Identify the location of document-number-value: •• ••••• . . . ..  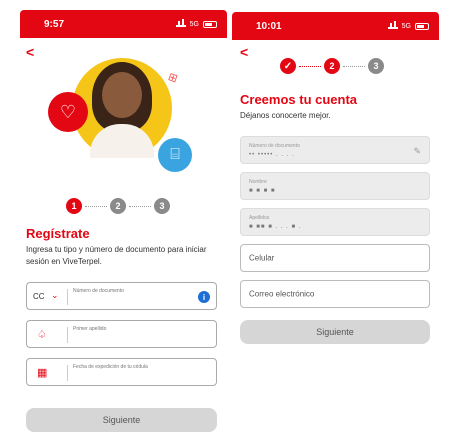
(272, 155).